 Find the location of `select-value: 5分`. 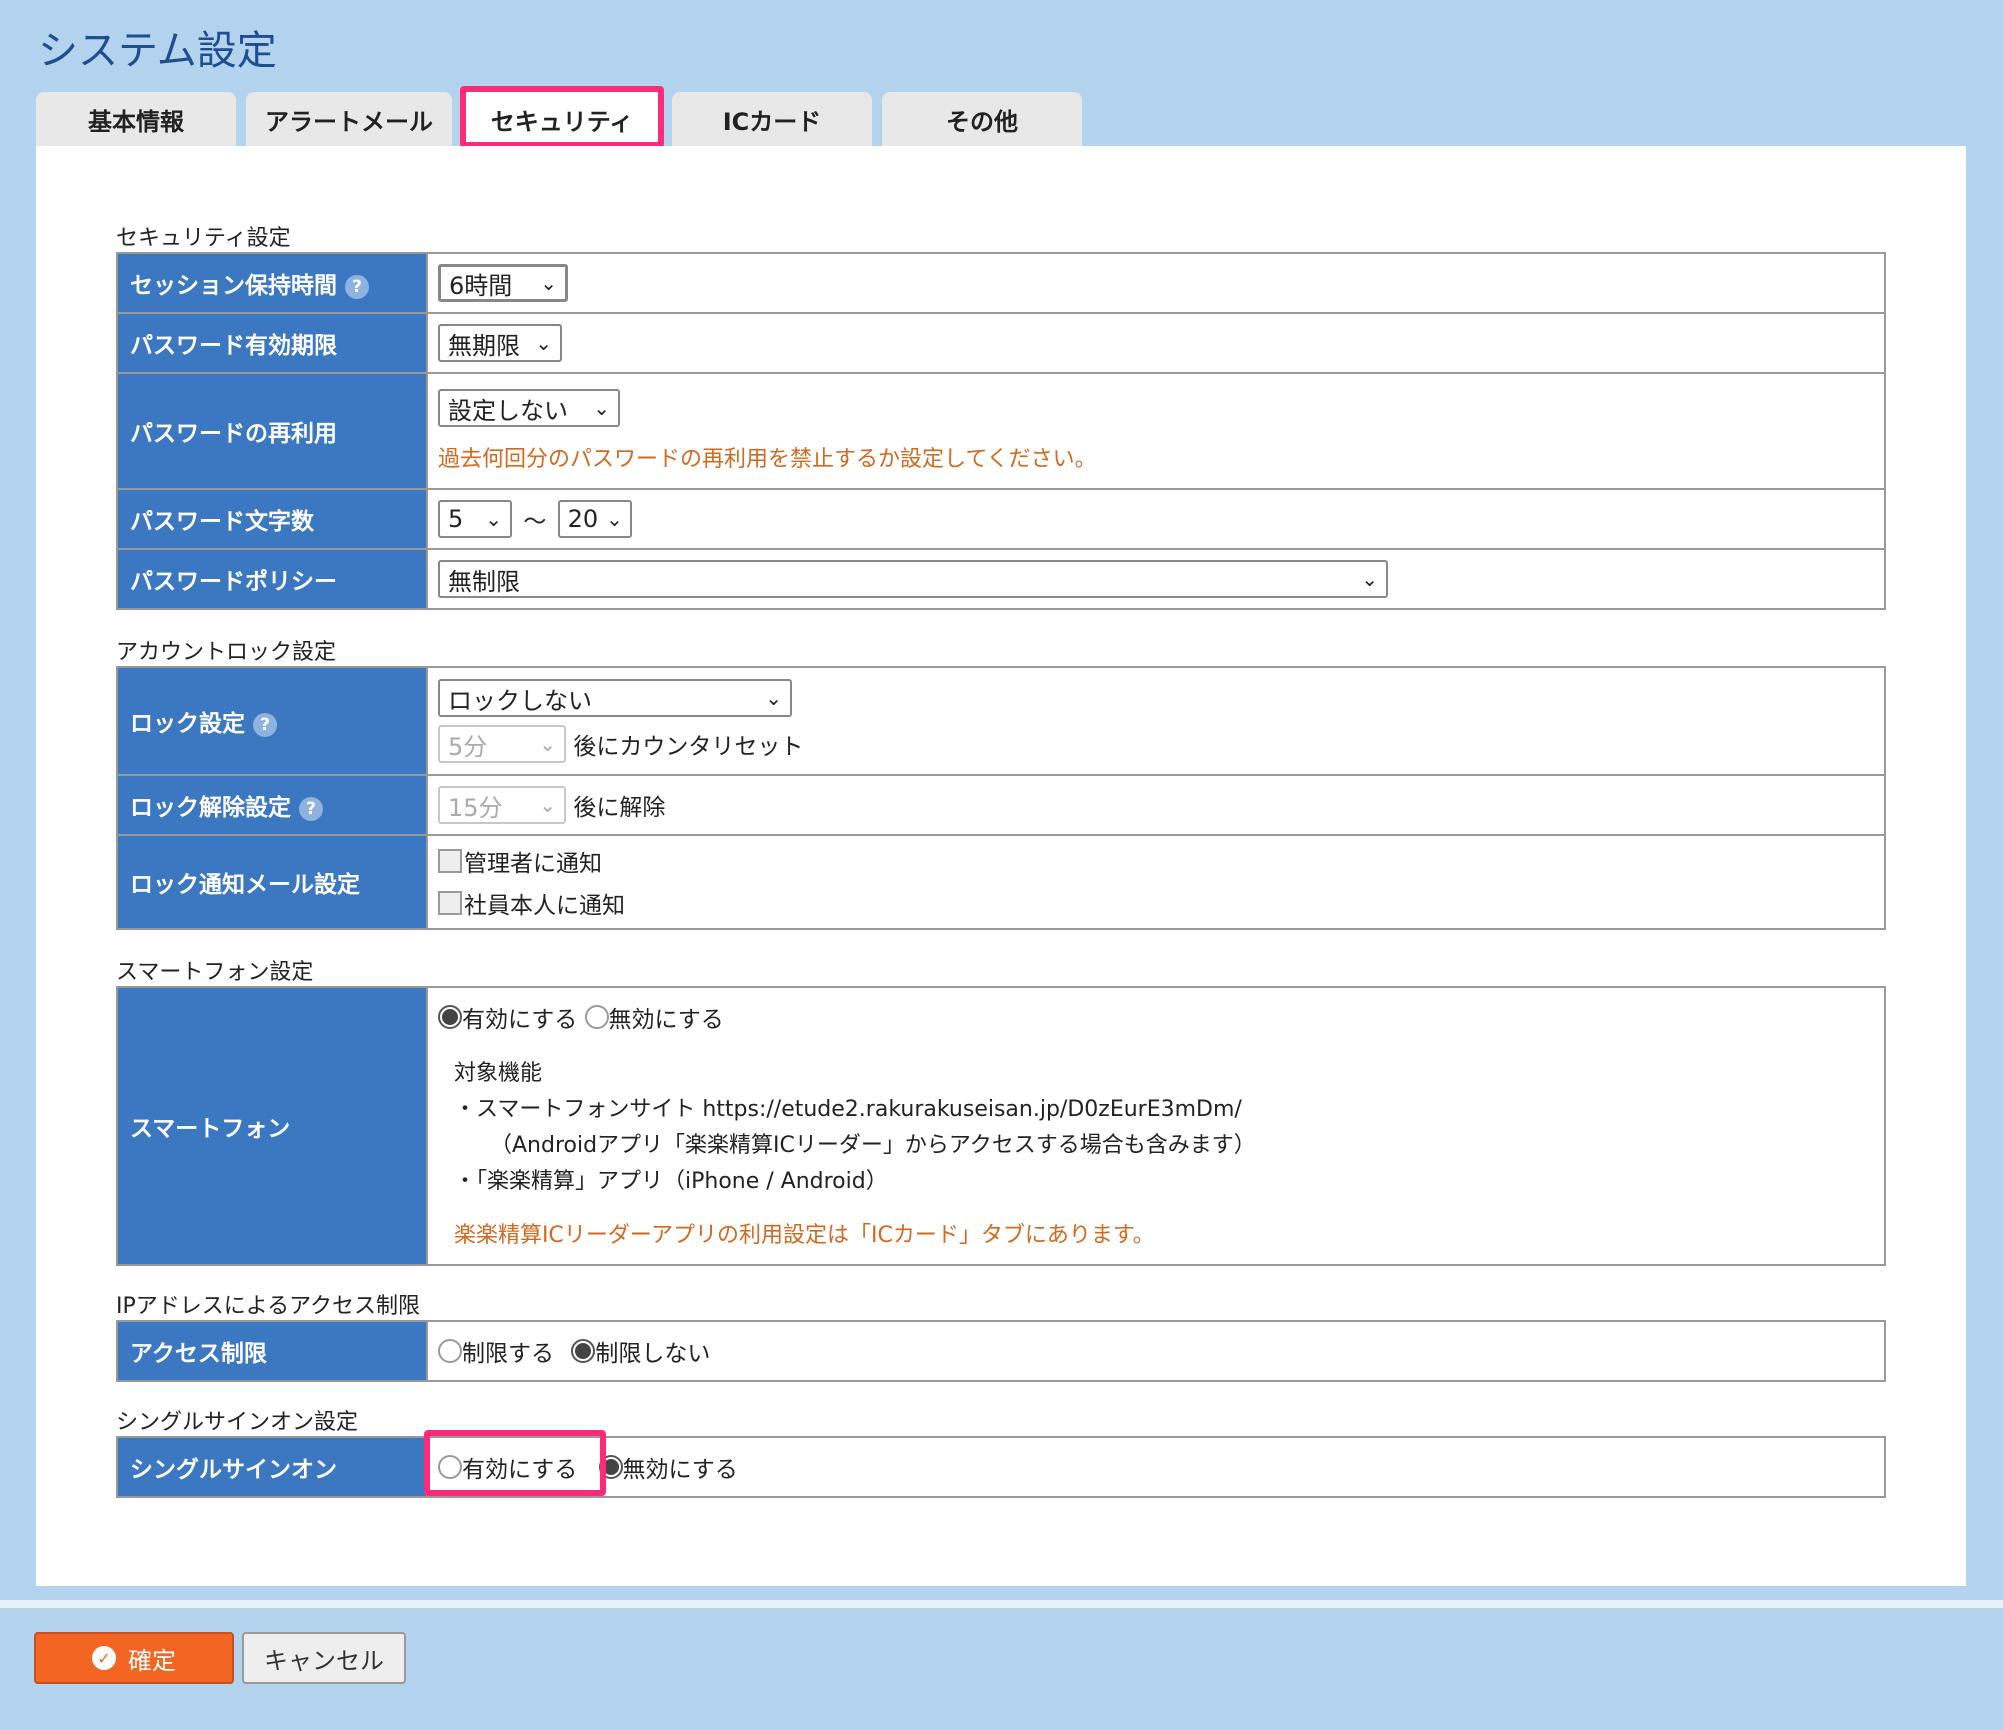

select-value: 5分 is located at coordinates (468, 746).